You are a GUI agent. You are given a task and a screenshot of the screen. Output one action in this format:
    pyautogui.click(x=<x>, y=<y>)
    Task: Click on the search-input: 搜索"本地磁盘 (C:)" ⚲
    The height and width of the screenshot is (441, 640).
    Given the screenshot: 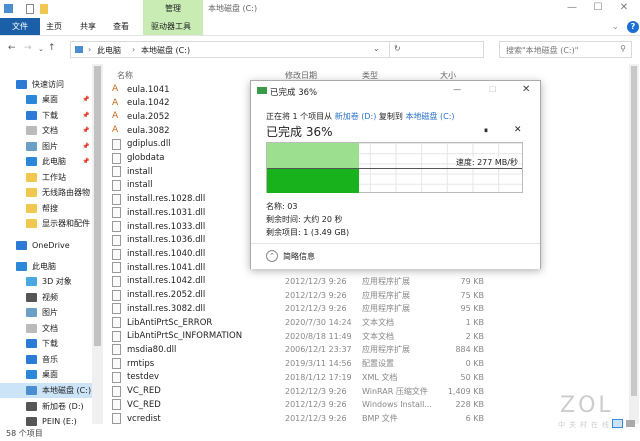 What is the action you would take?
    pyautogui.click(x=565, y=49)
    